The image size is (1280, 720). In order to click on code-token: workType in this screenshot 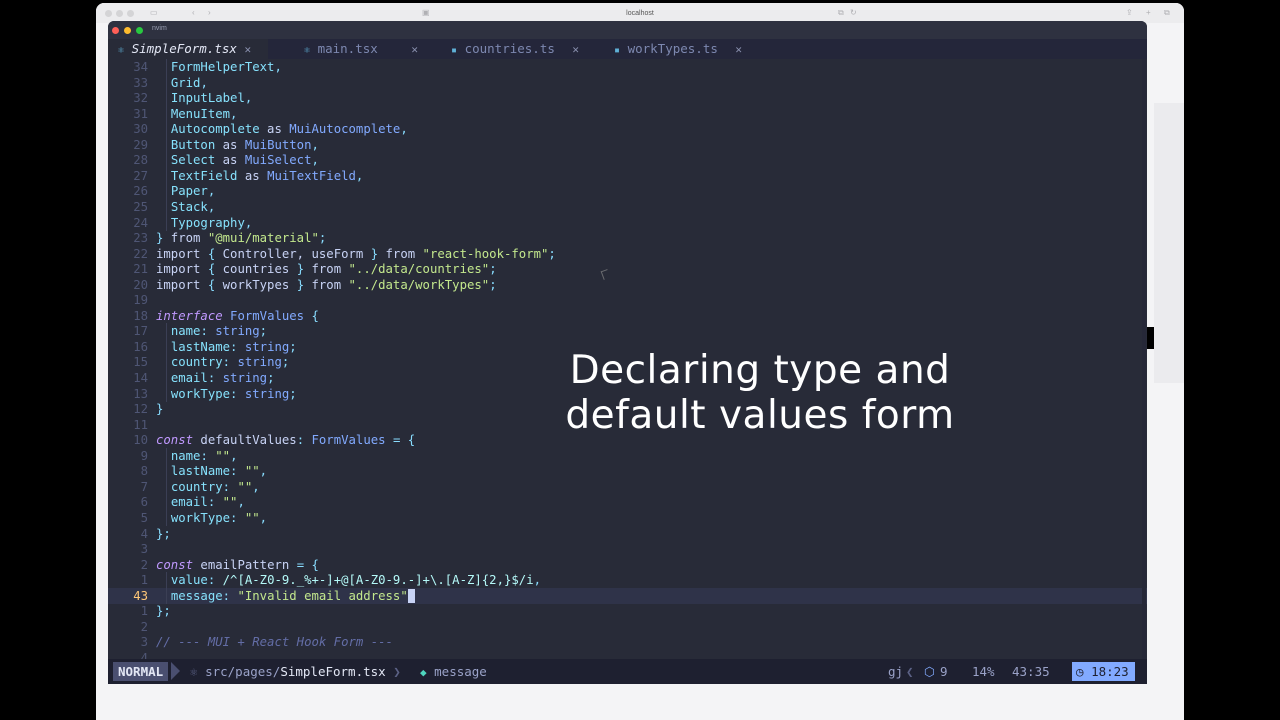, I will do `click(200, 393)`.